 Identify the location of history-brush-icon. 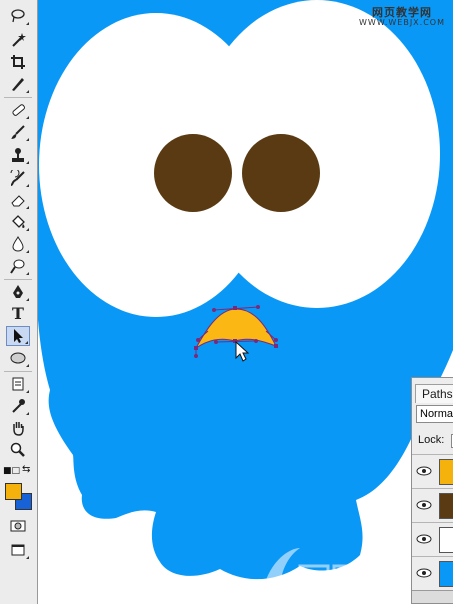
(18, 178).